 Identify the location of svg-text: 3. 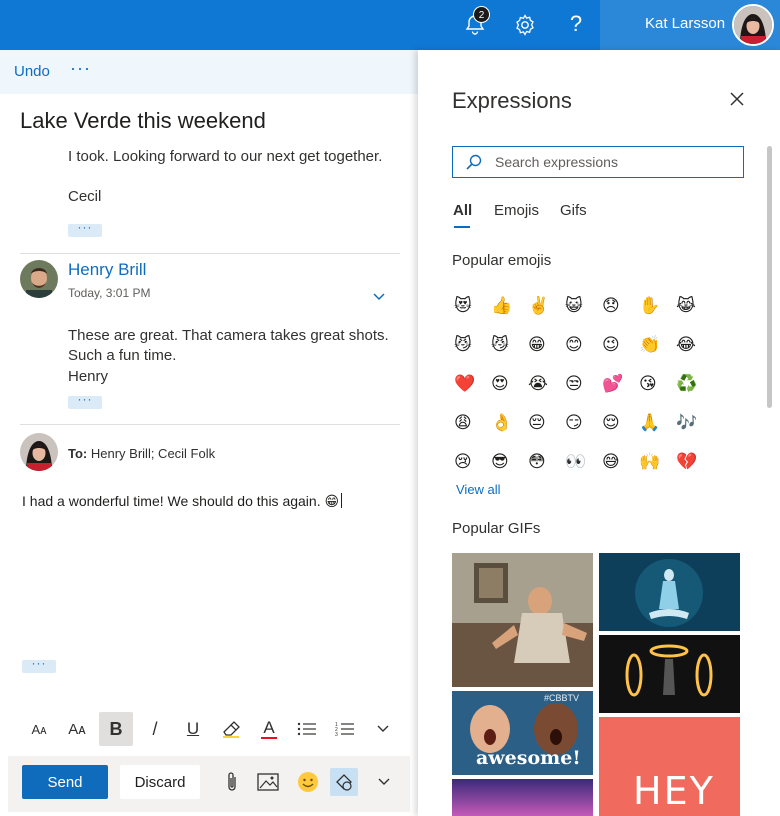
(336, 734).